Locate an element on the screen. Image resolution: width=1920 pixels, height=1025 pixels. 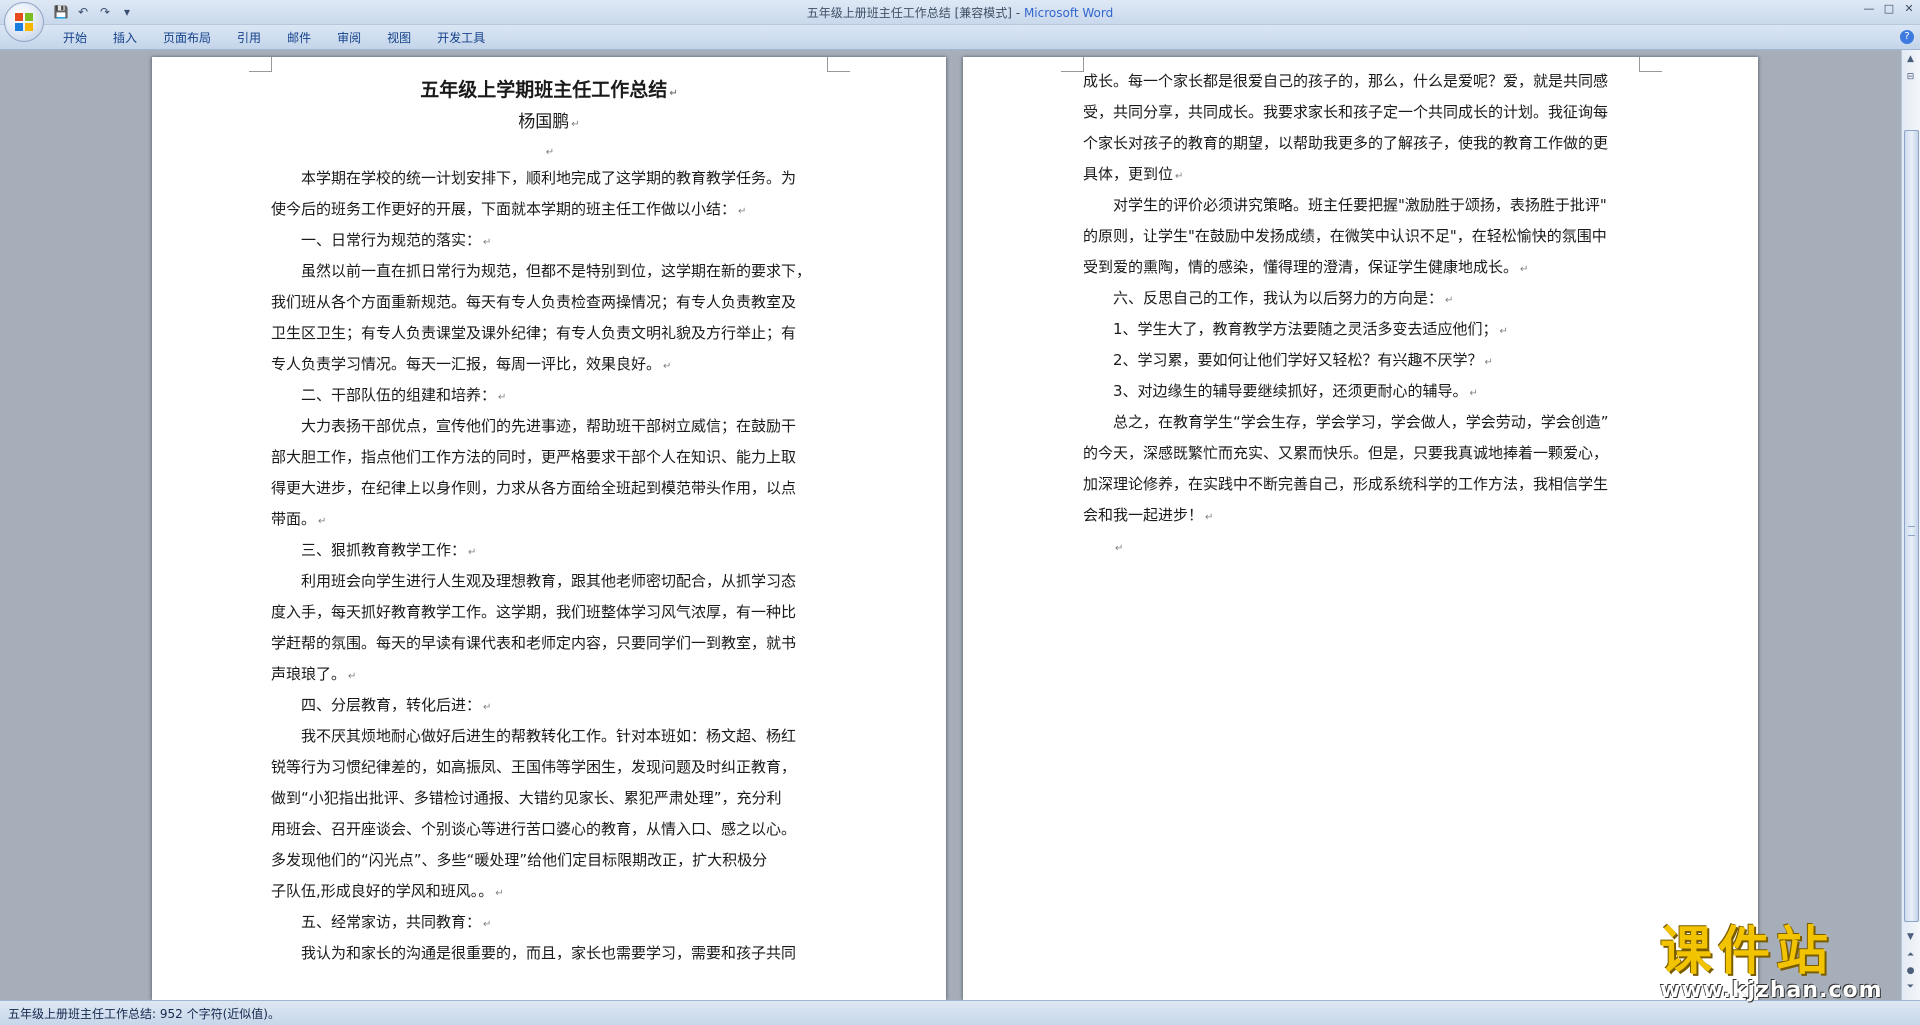
ruler-toggle-icon: ⊟ is located at coordinates (1910, 77).